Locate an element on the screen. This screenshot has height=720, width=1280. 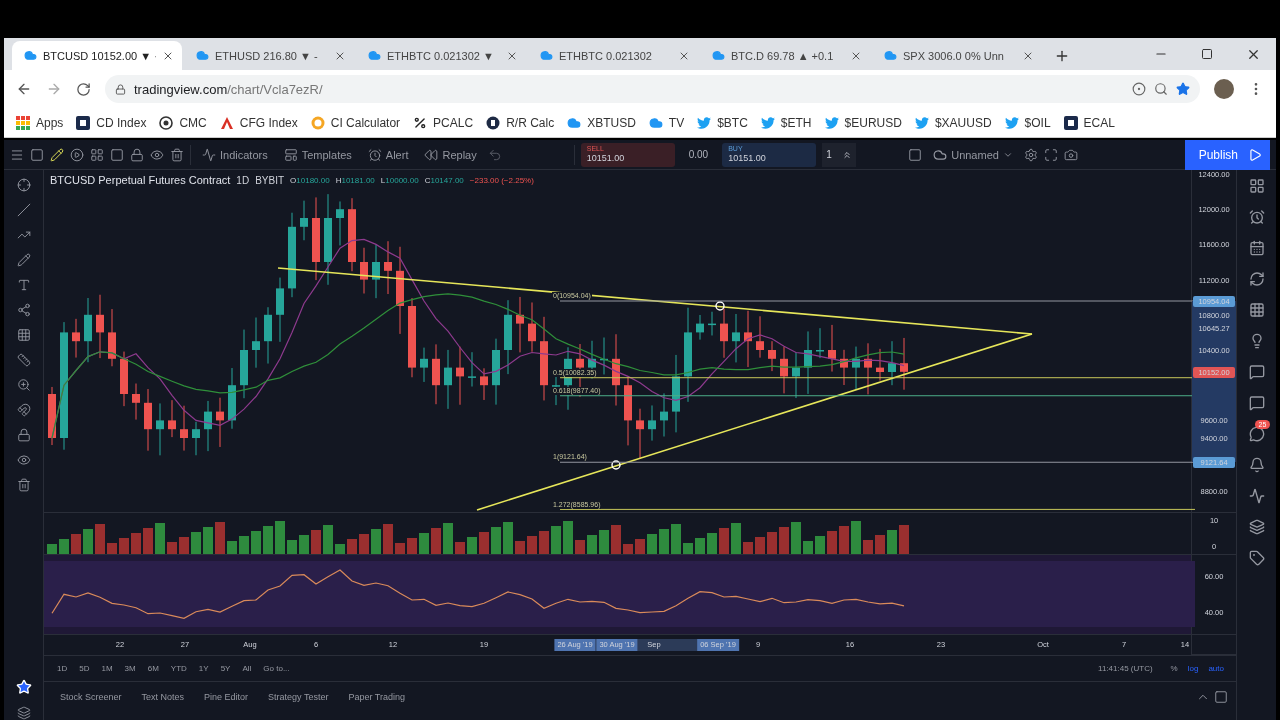
browser-tab: BTC.D 69.78 ▲ +0.1 is located at coordinates (785, 55).